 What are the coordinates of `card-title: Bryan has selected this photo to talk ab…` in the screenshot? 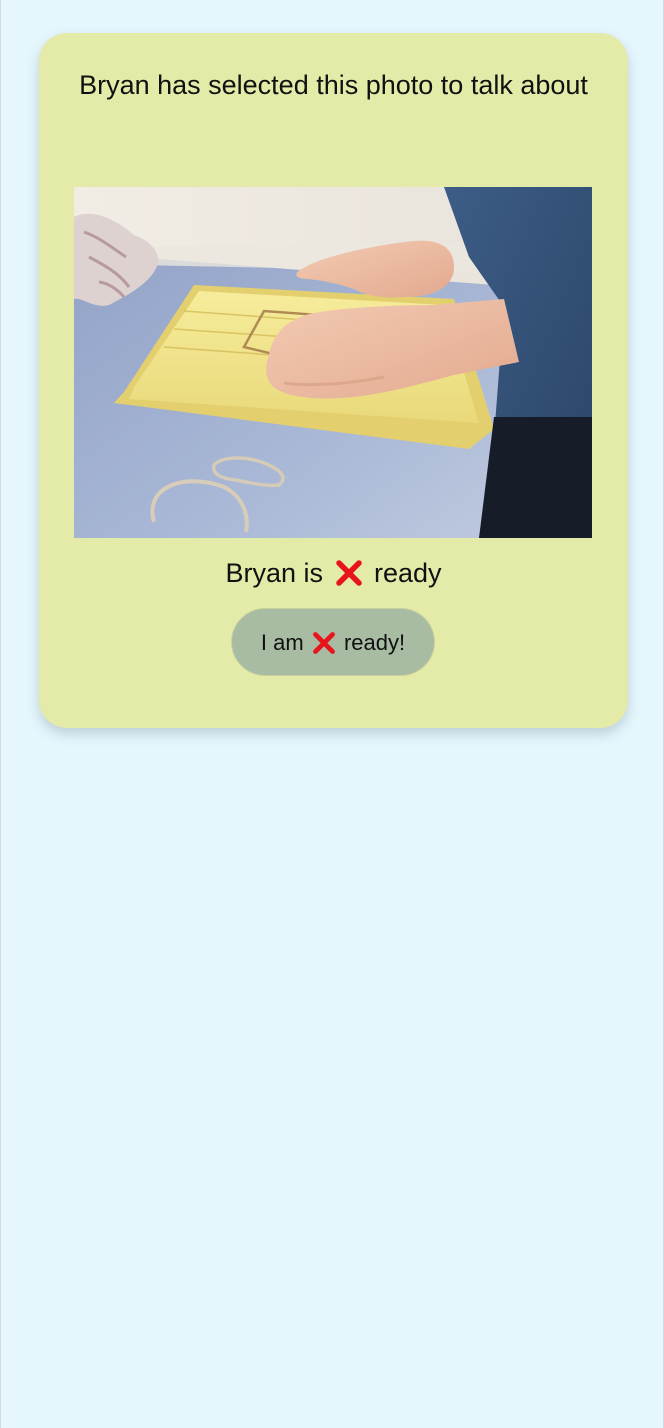 It's located at (333, 85).